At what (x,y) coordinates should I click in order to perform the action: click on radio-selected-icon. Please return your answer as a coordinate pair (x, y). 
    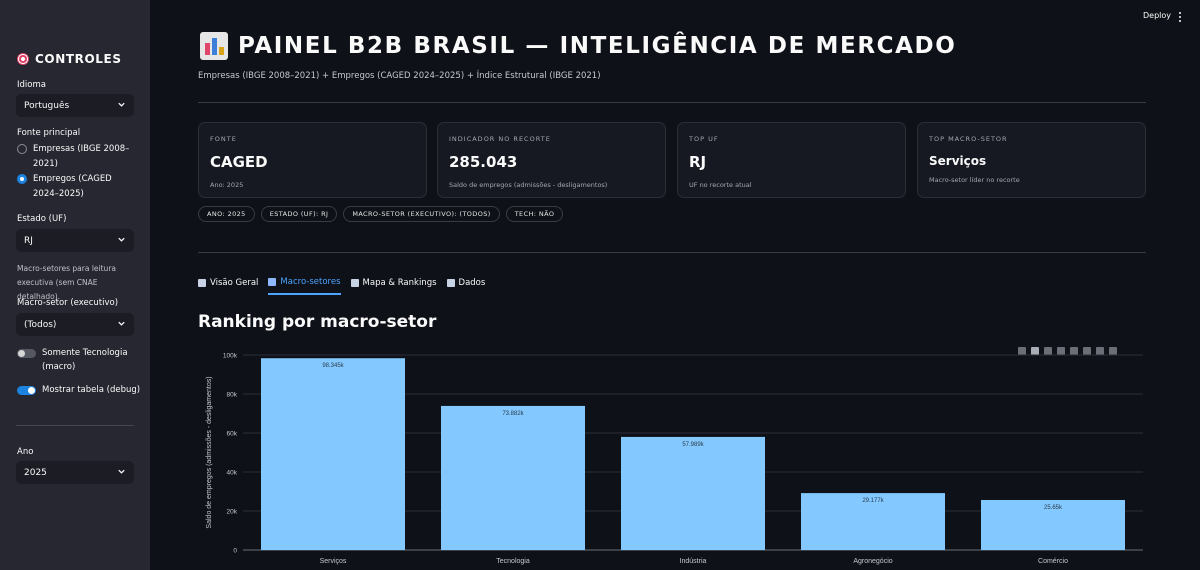
    Looking at the image, I should click on (22, 179).